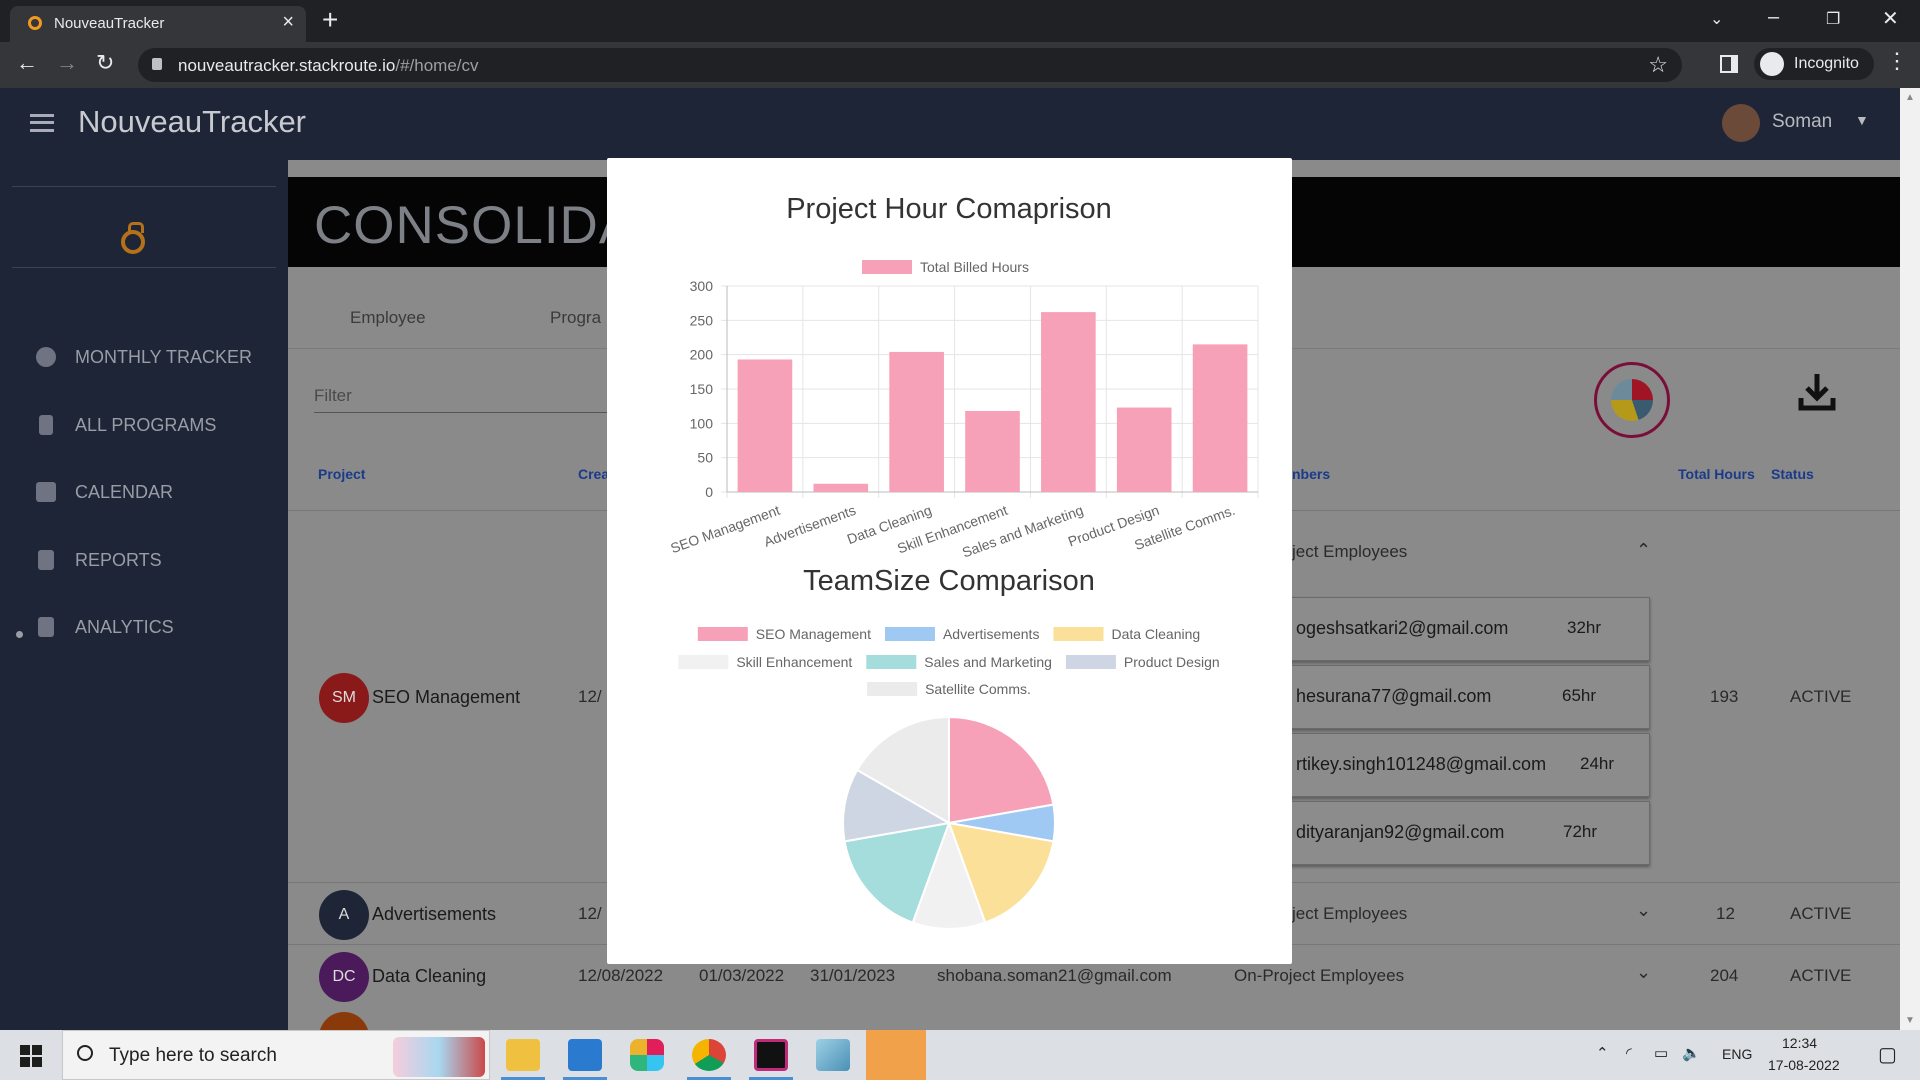 Image resolution: width=1920 pixels, height=1080 pixels. What do you see at coordinates (388, 318) in the screenshot?
I see `tab-employee: Employee` at bounding box center [388, 318].